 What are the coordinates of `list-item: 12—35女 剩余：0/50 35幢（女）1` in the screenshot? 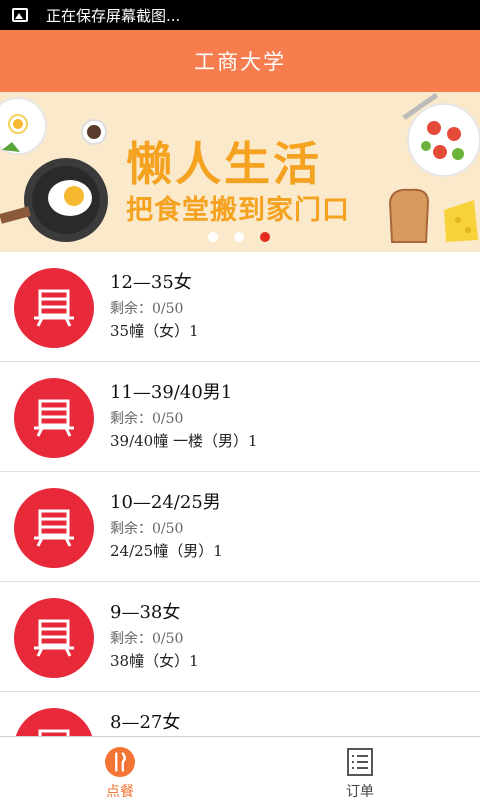 It's located at (240, 307).